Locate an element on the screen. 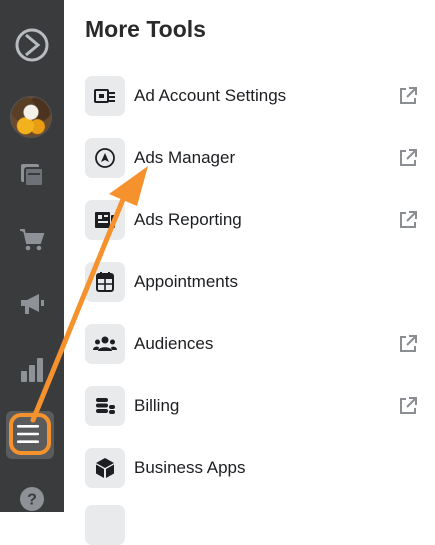 The image size is (435, 545). tool-item-partial is located at coordinates (255, 525).